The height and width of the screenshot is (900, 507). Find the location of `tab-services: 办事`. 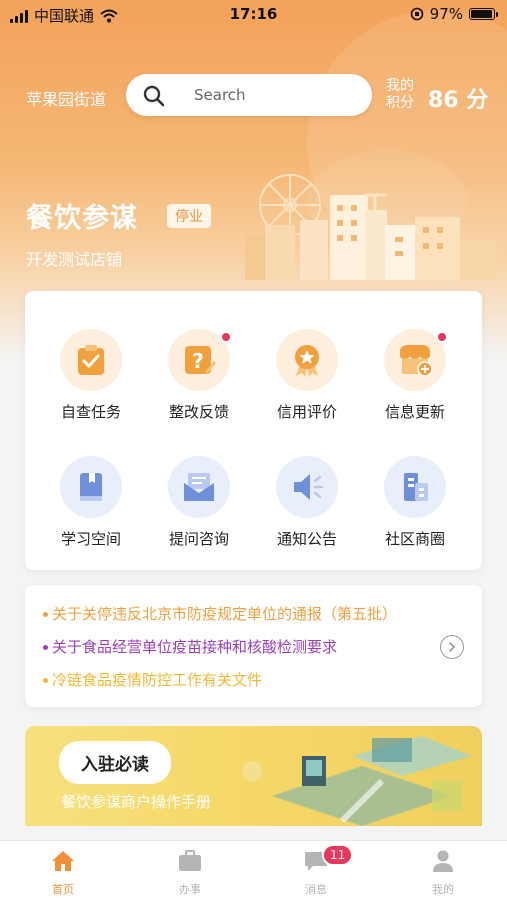

tab-services: 办事 is located at coordinates (190, 873).